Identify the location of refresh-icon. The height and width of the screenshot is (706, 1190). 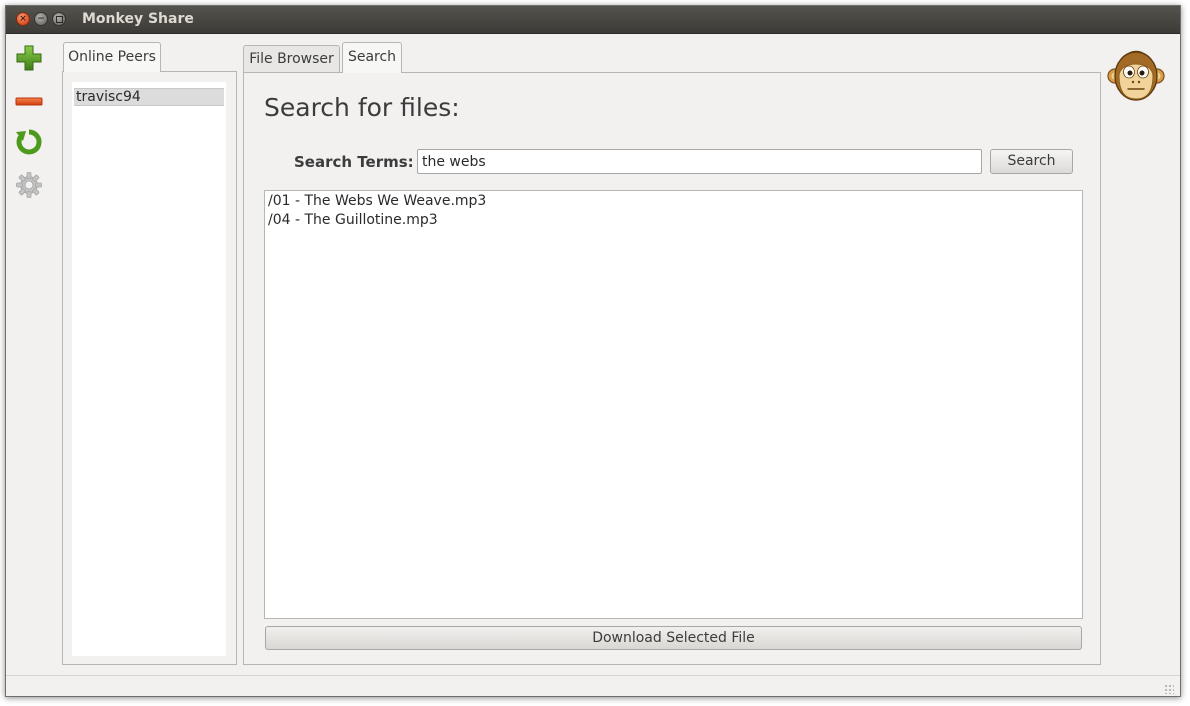
(29, 142).